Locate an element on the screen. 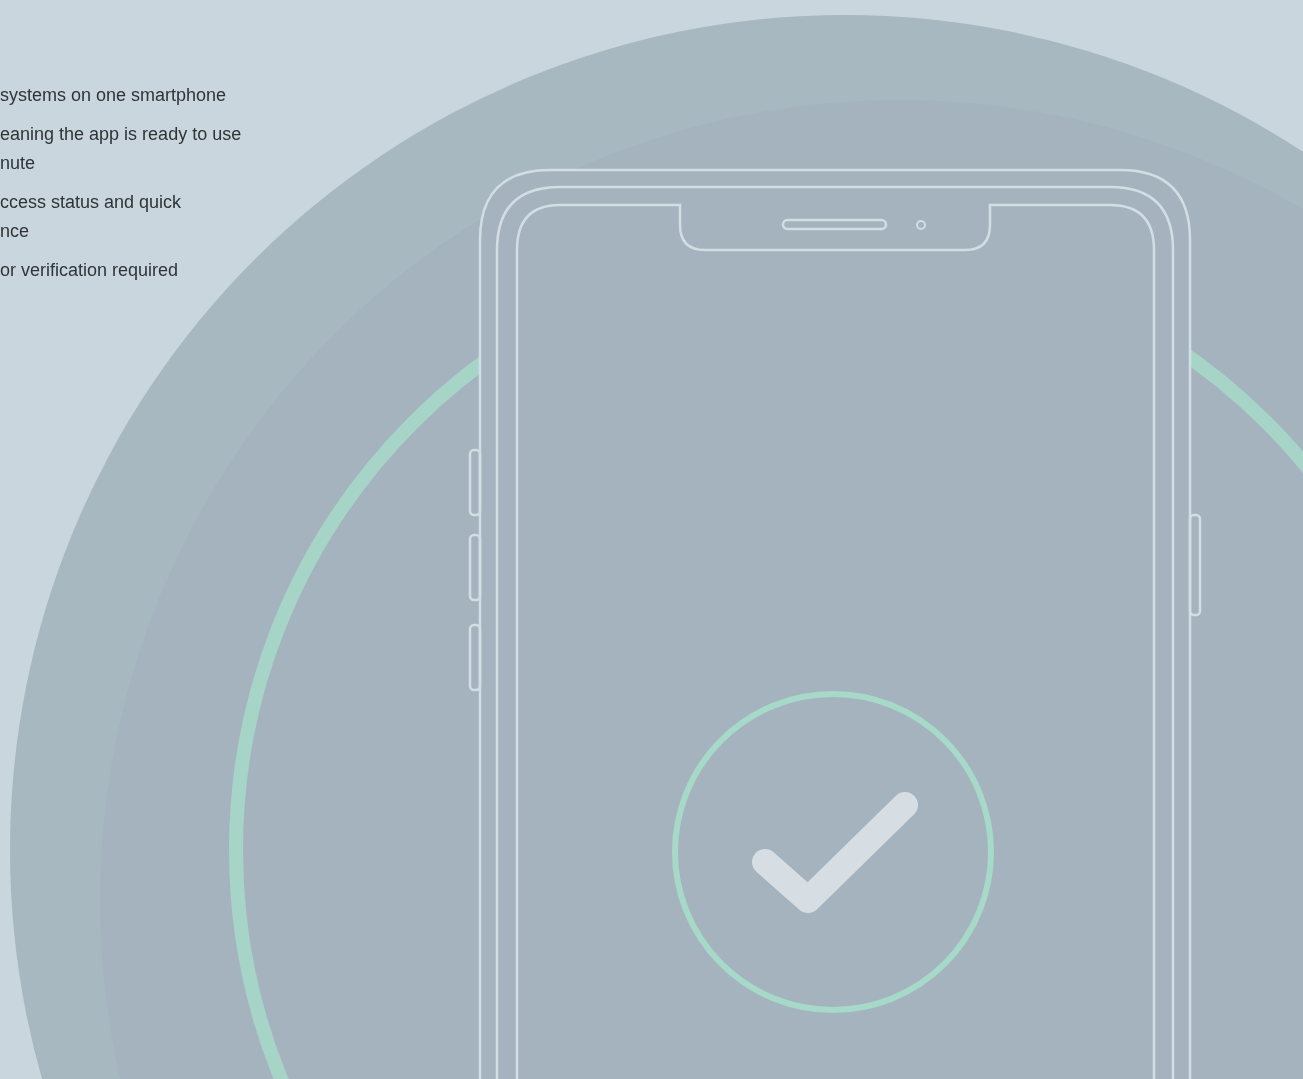 Image resolution: width=1303 pixels, height=1079 pixels. feature-text: systems on one smartphone is located at coordinates (113, 95).